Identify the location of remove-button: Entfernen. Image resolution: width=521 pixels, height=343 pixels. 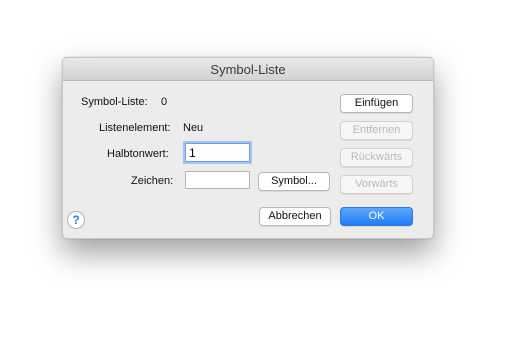
(376, 130).